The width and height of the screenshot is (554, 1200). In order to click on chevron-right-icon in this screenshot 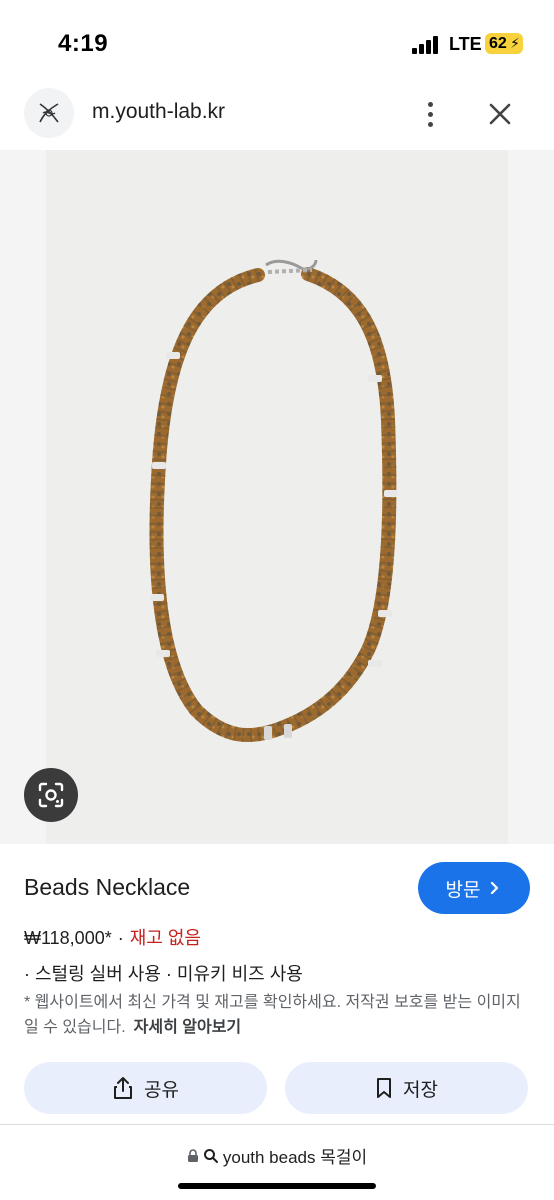, I will do `click(495, 888)`.